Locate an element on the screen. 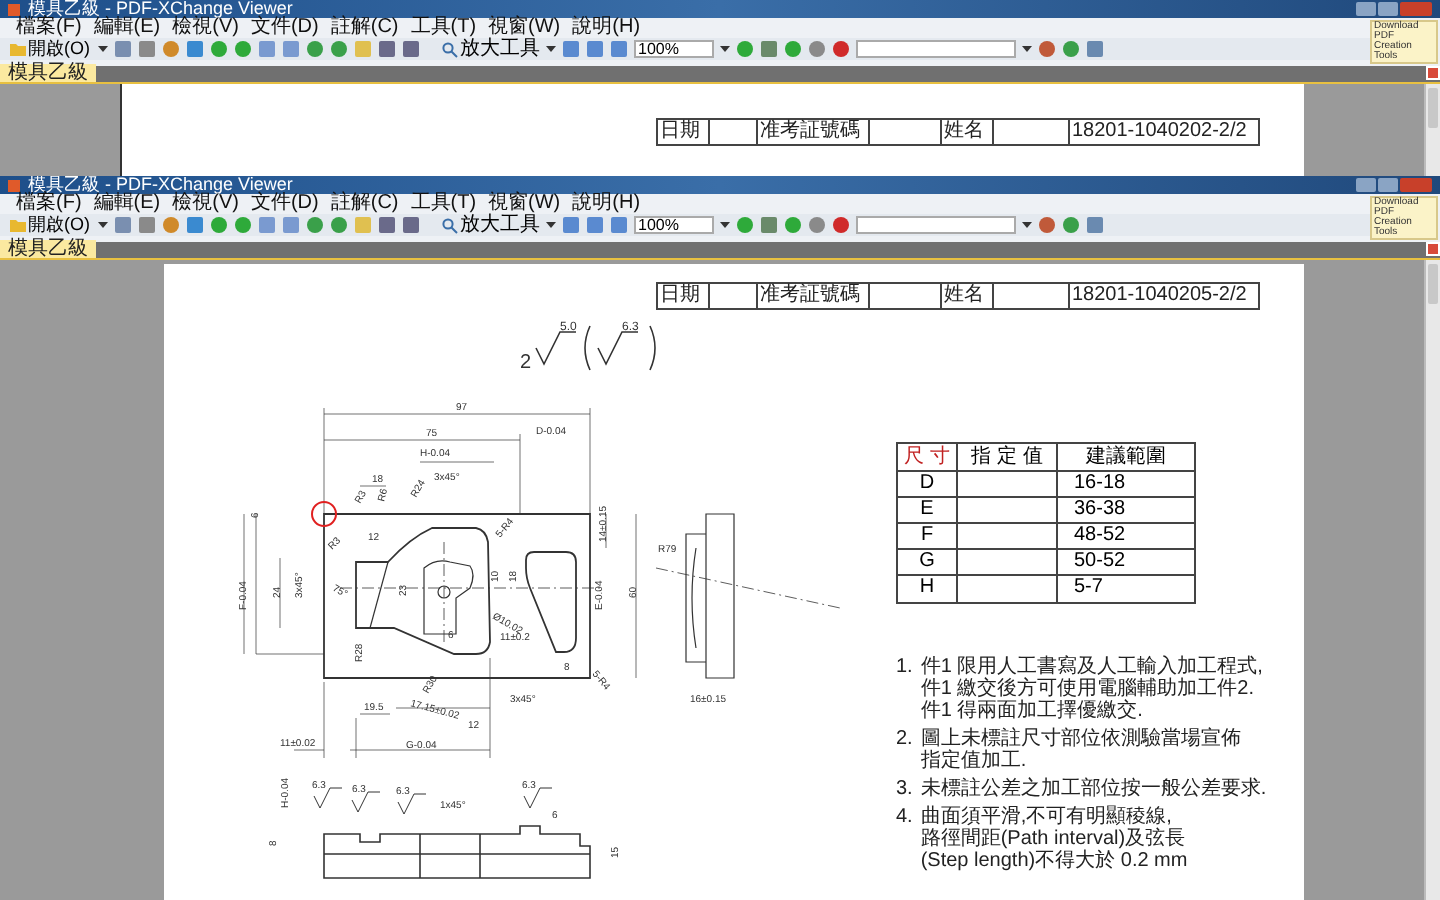 The height and width of the screenshot is (900, 1440). finish-count: 2 is located at coordinates (526, 363).